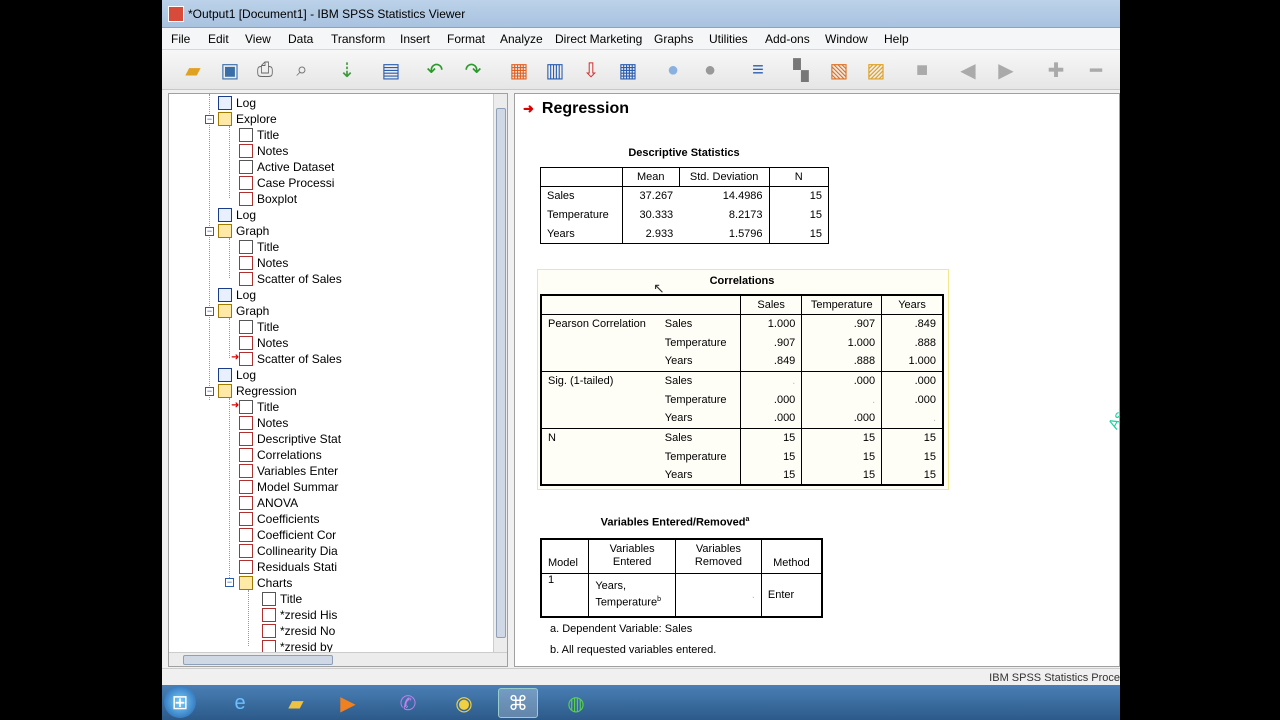  I want to click on outline-item: *zresid No, so click(298, 631).